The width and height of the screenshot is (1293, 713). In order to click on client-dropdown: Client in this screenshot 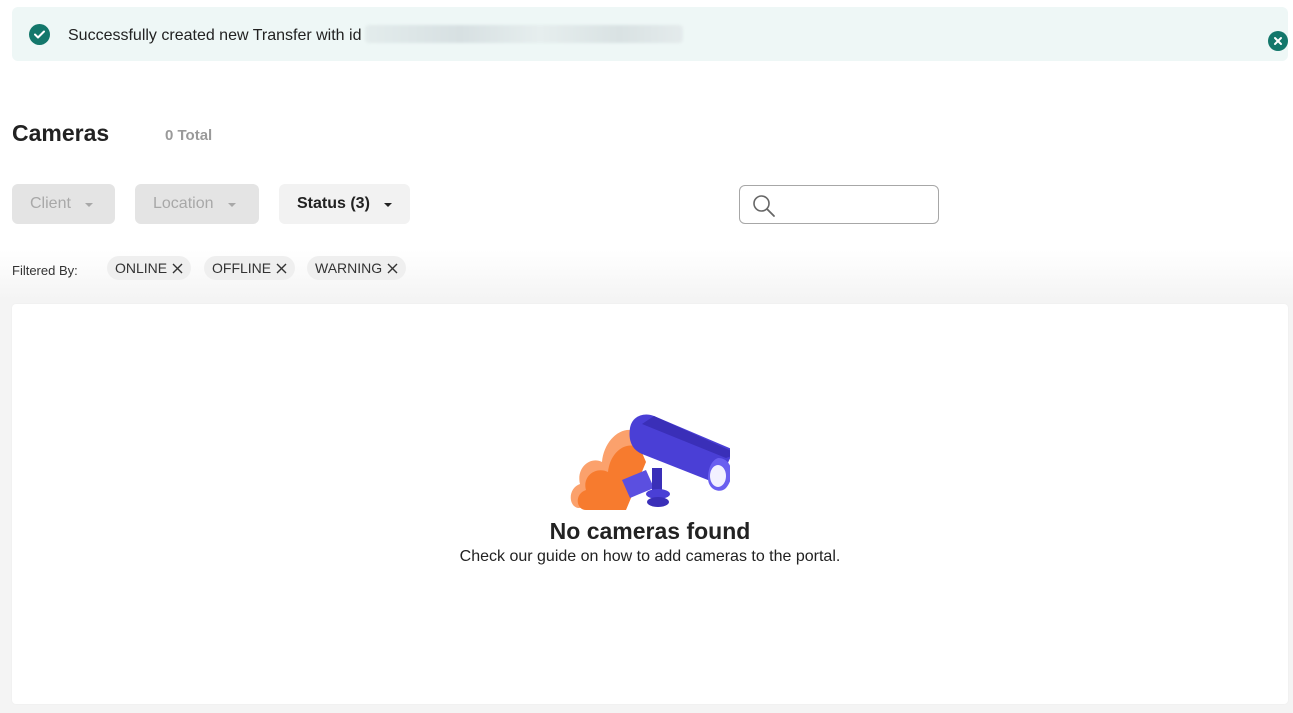, I will do `click(63, 204)`.